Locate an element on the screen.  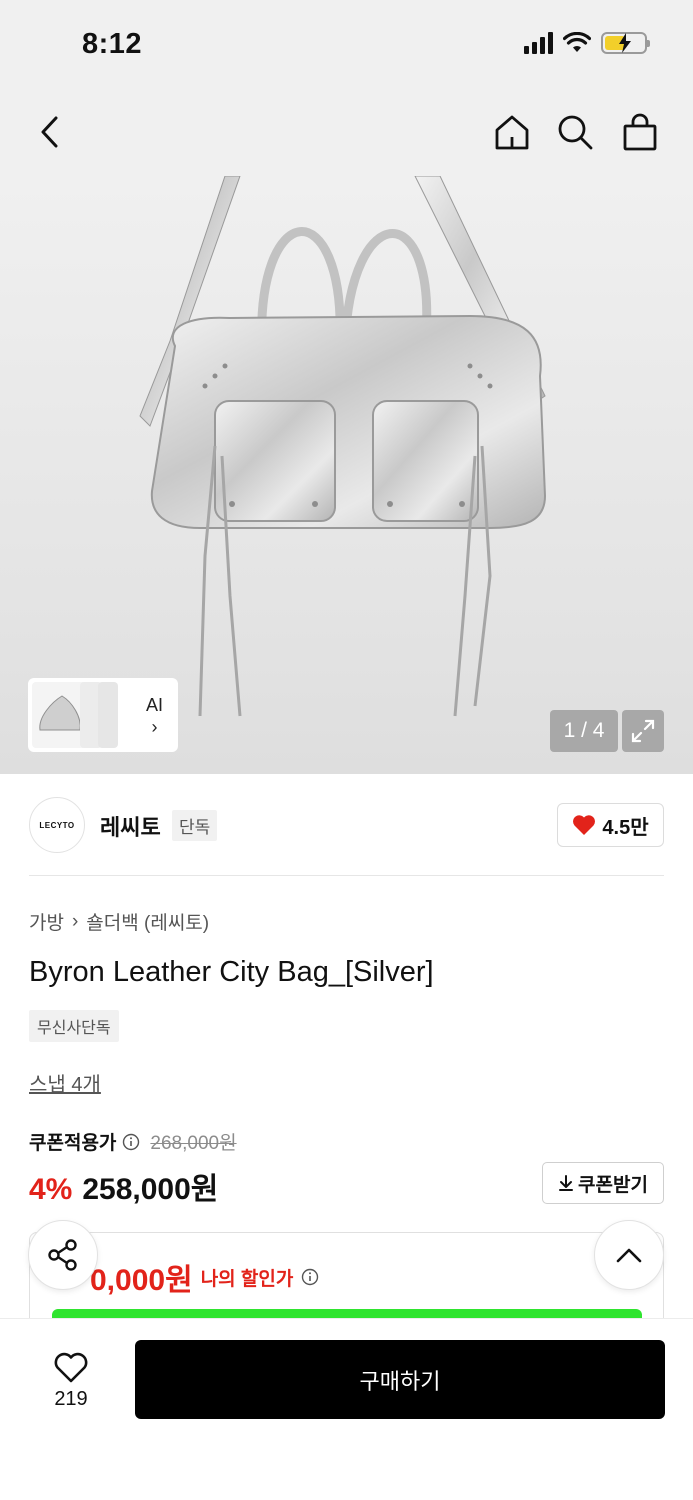
expand-button is located at coordinates (643, 731).